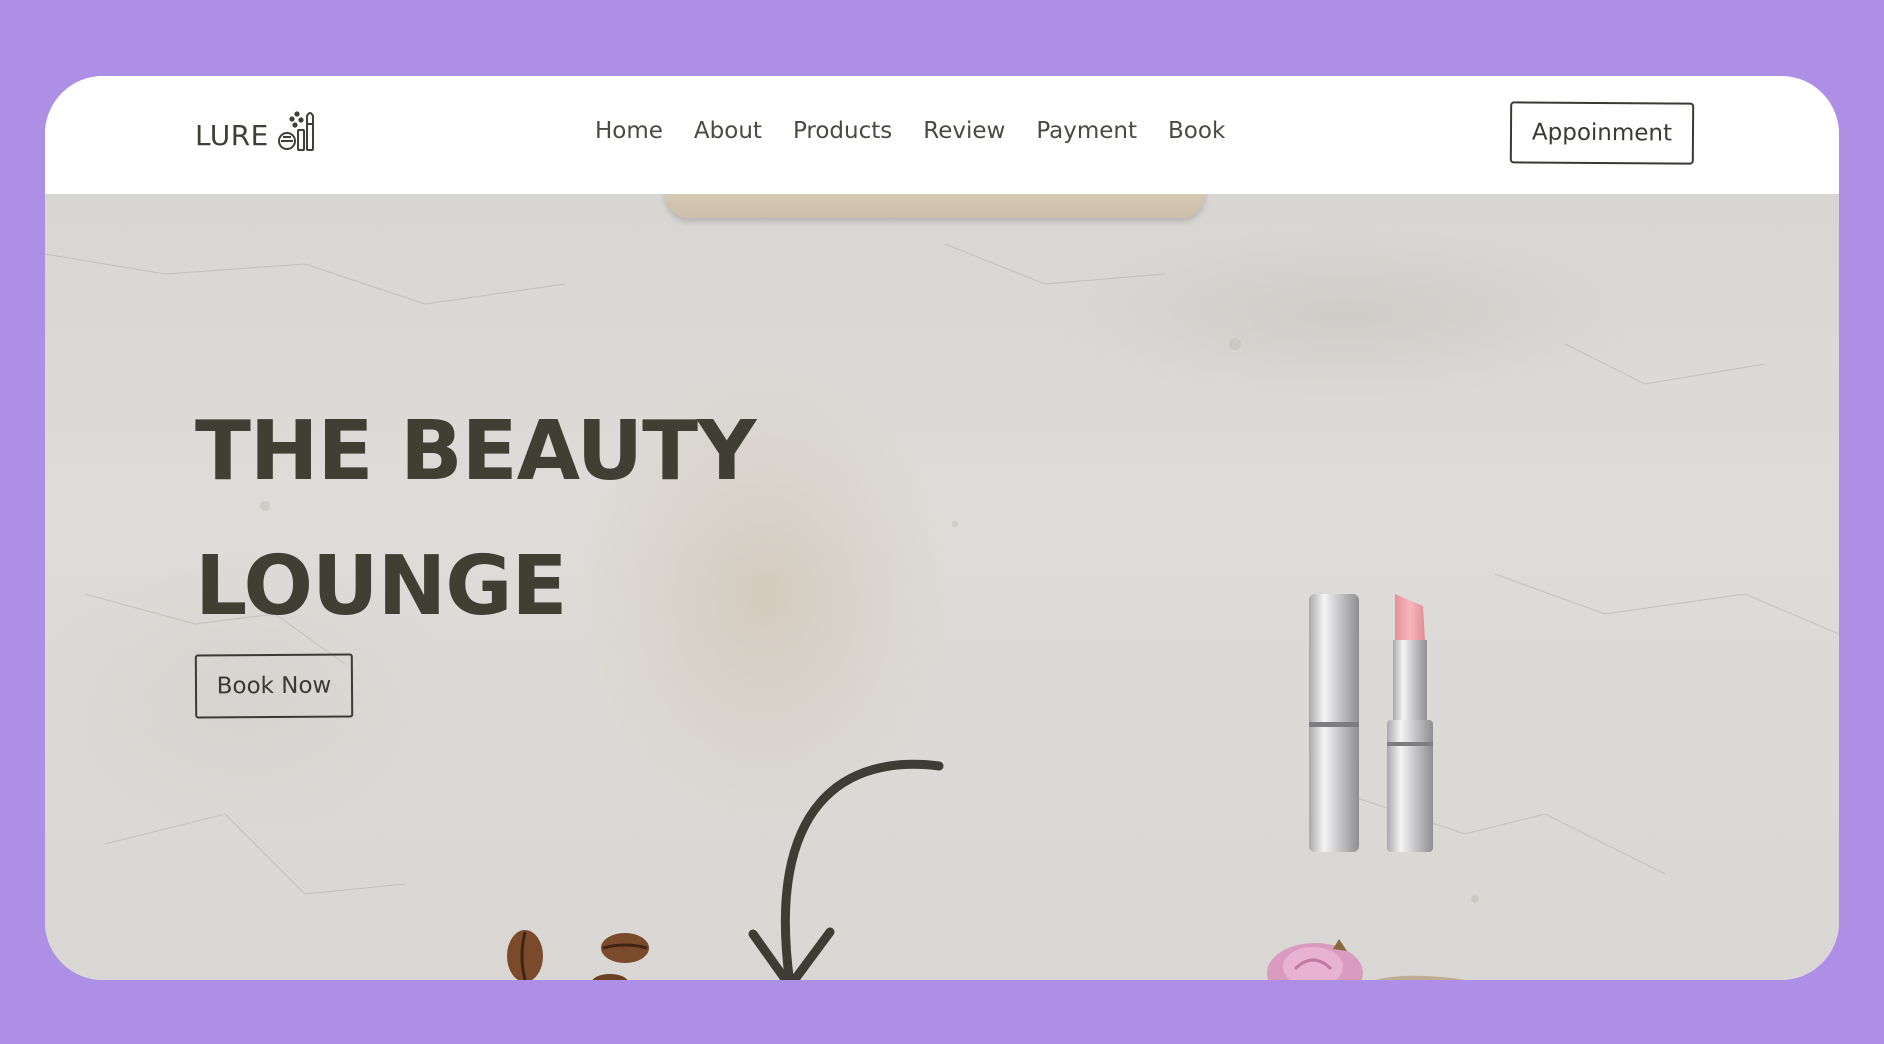 The width and height of the screenshot is (1884, 1044). I want to click on nav-payment: Payment, so click(1086, 131).